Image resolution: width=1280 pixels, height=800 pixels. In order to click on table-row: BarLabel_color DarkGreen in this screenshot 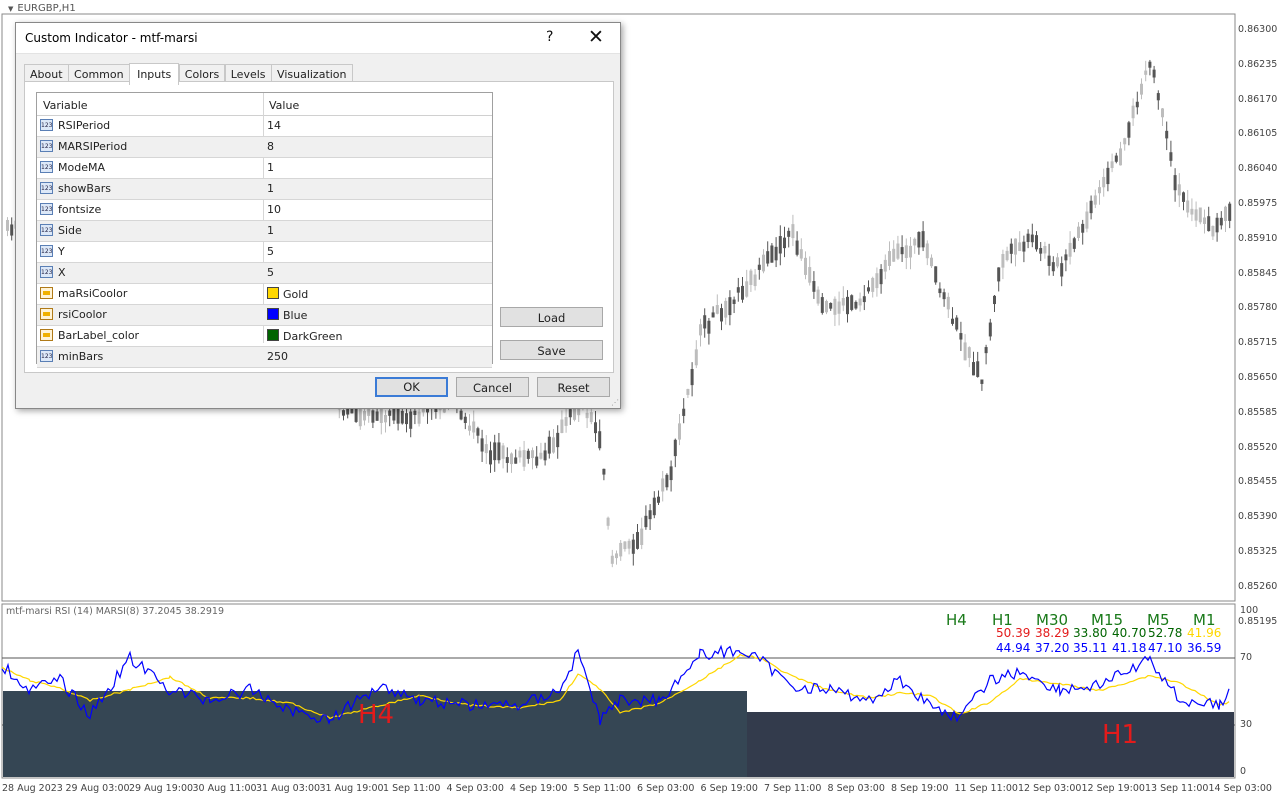, I will do `click(264, 336)`.